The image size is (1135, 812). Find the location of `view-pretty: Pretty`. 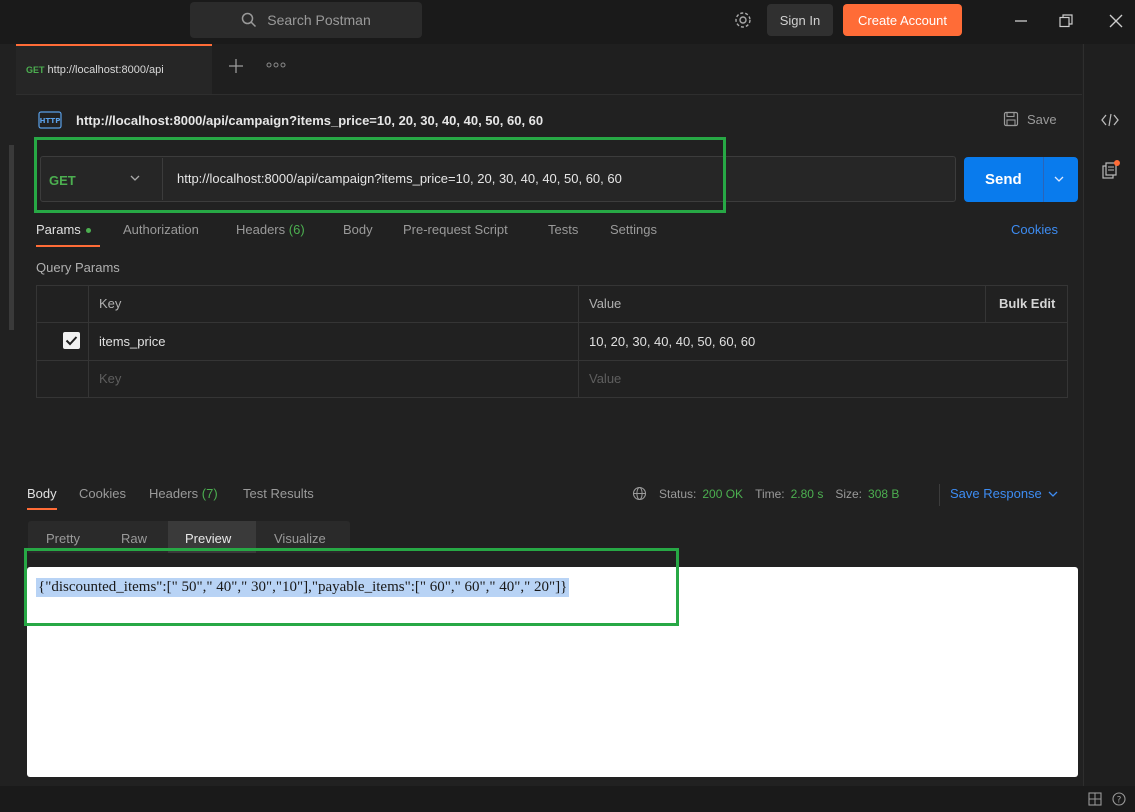

view-pretty: Pretty is located at coordinates (63, 538).